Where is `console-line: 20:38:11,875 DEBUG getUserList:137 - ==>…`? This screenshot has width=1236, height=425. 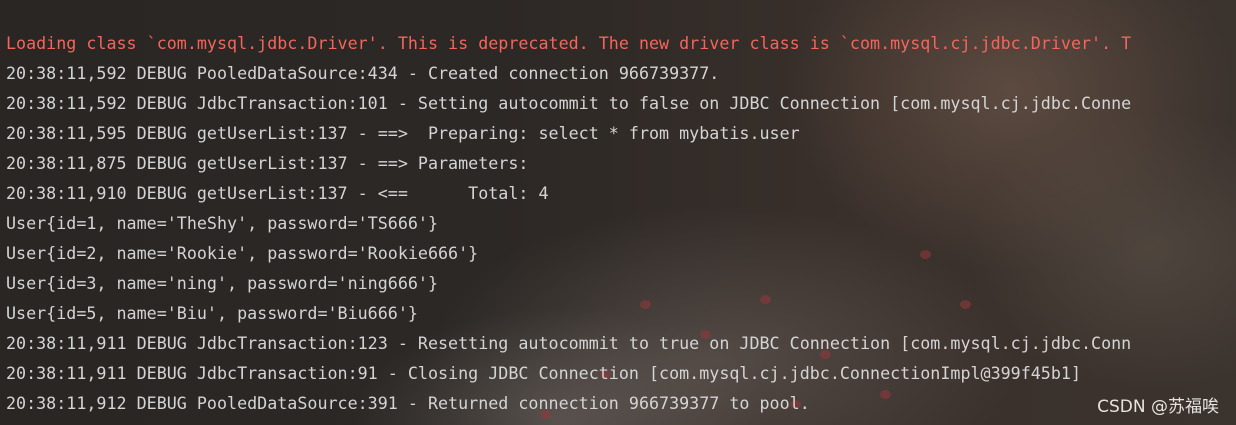
console-line: 20:38:11,875 DEBUG getUserList:137 - ==>… is located at coordinates (272, 163).